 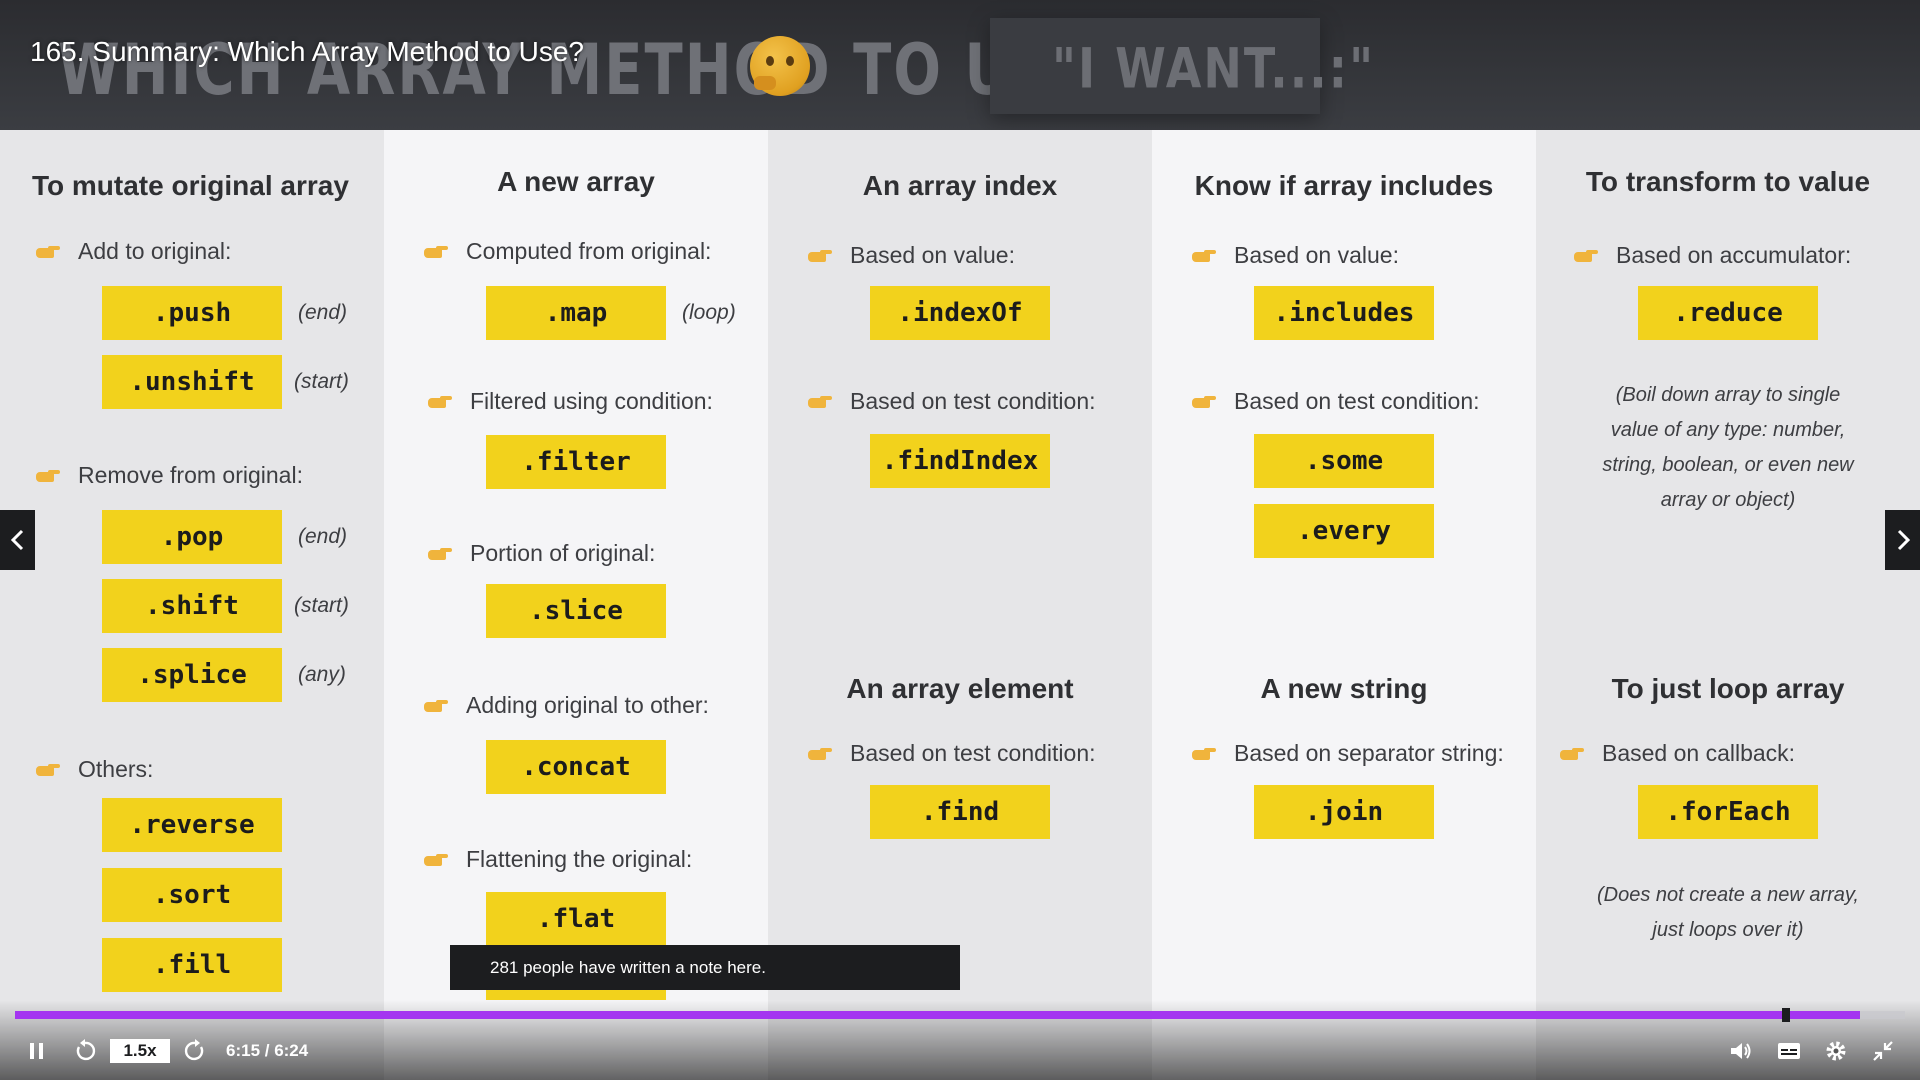 I want to click on method-map: .map, so click(x=576, y=313).